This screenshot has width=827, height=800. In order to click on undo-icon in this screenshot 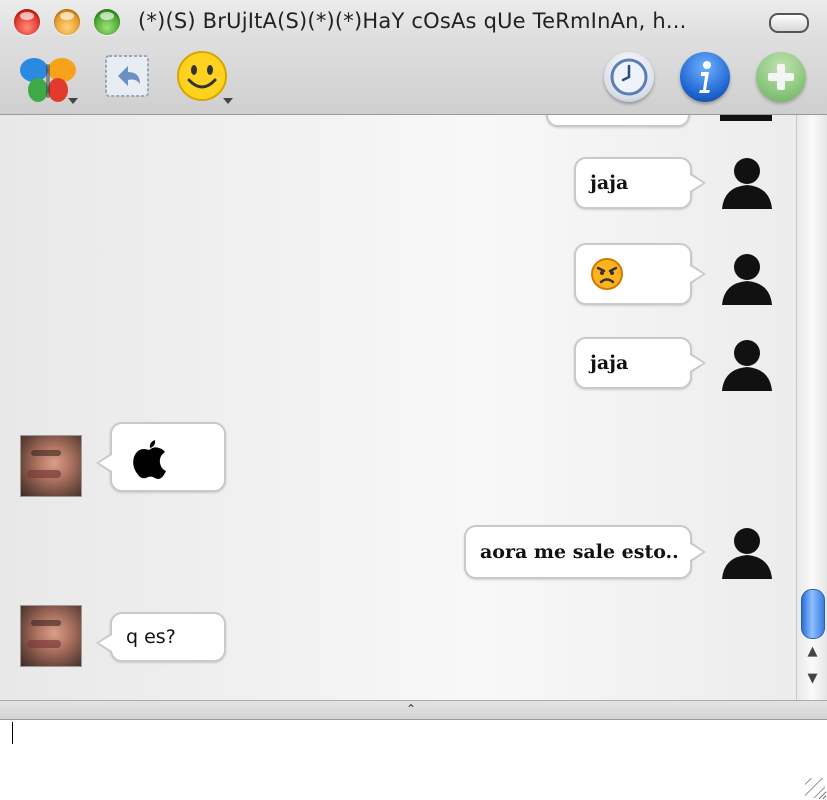, I will do `click(127, 76)`.